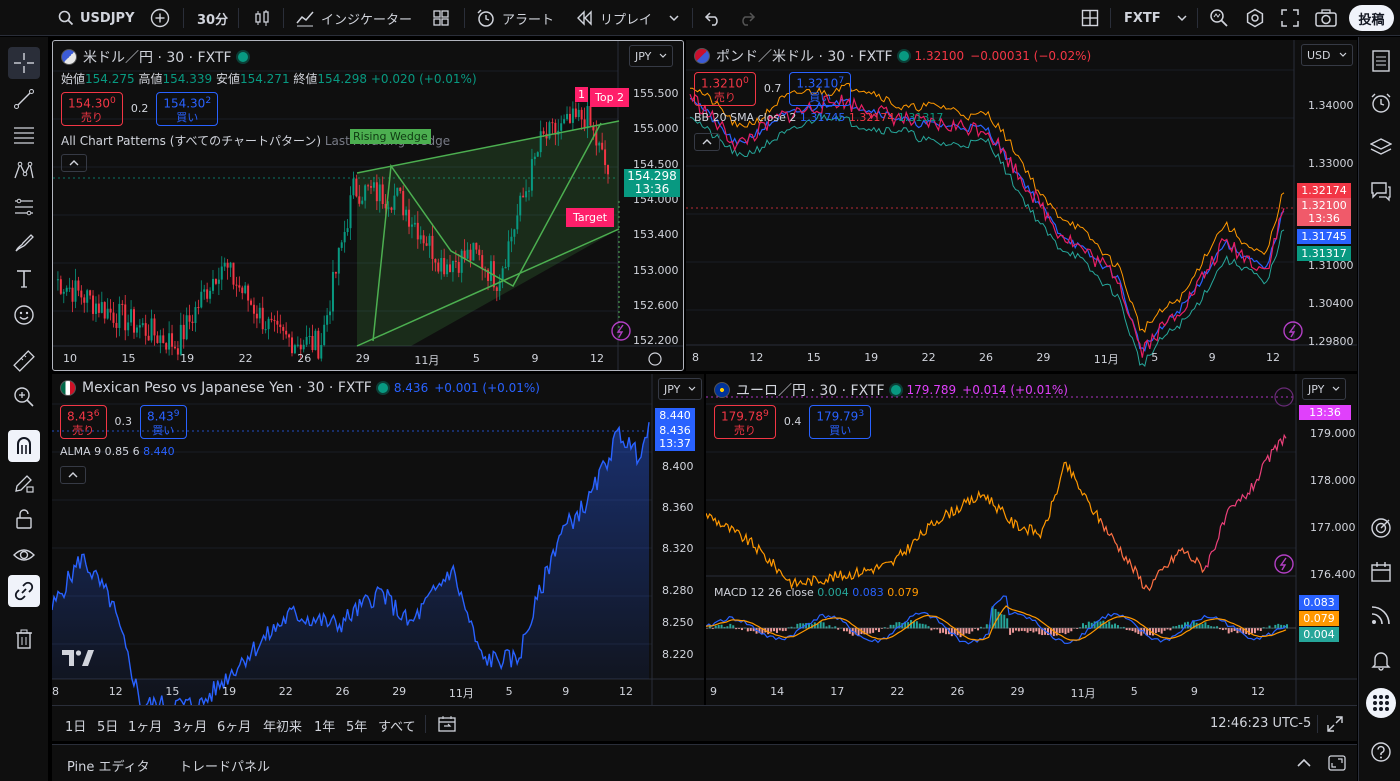  I want to click on sync-drawings-tool, so click(24, 591).